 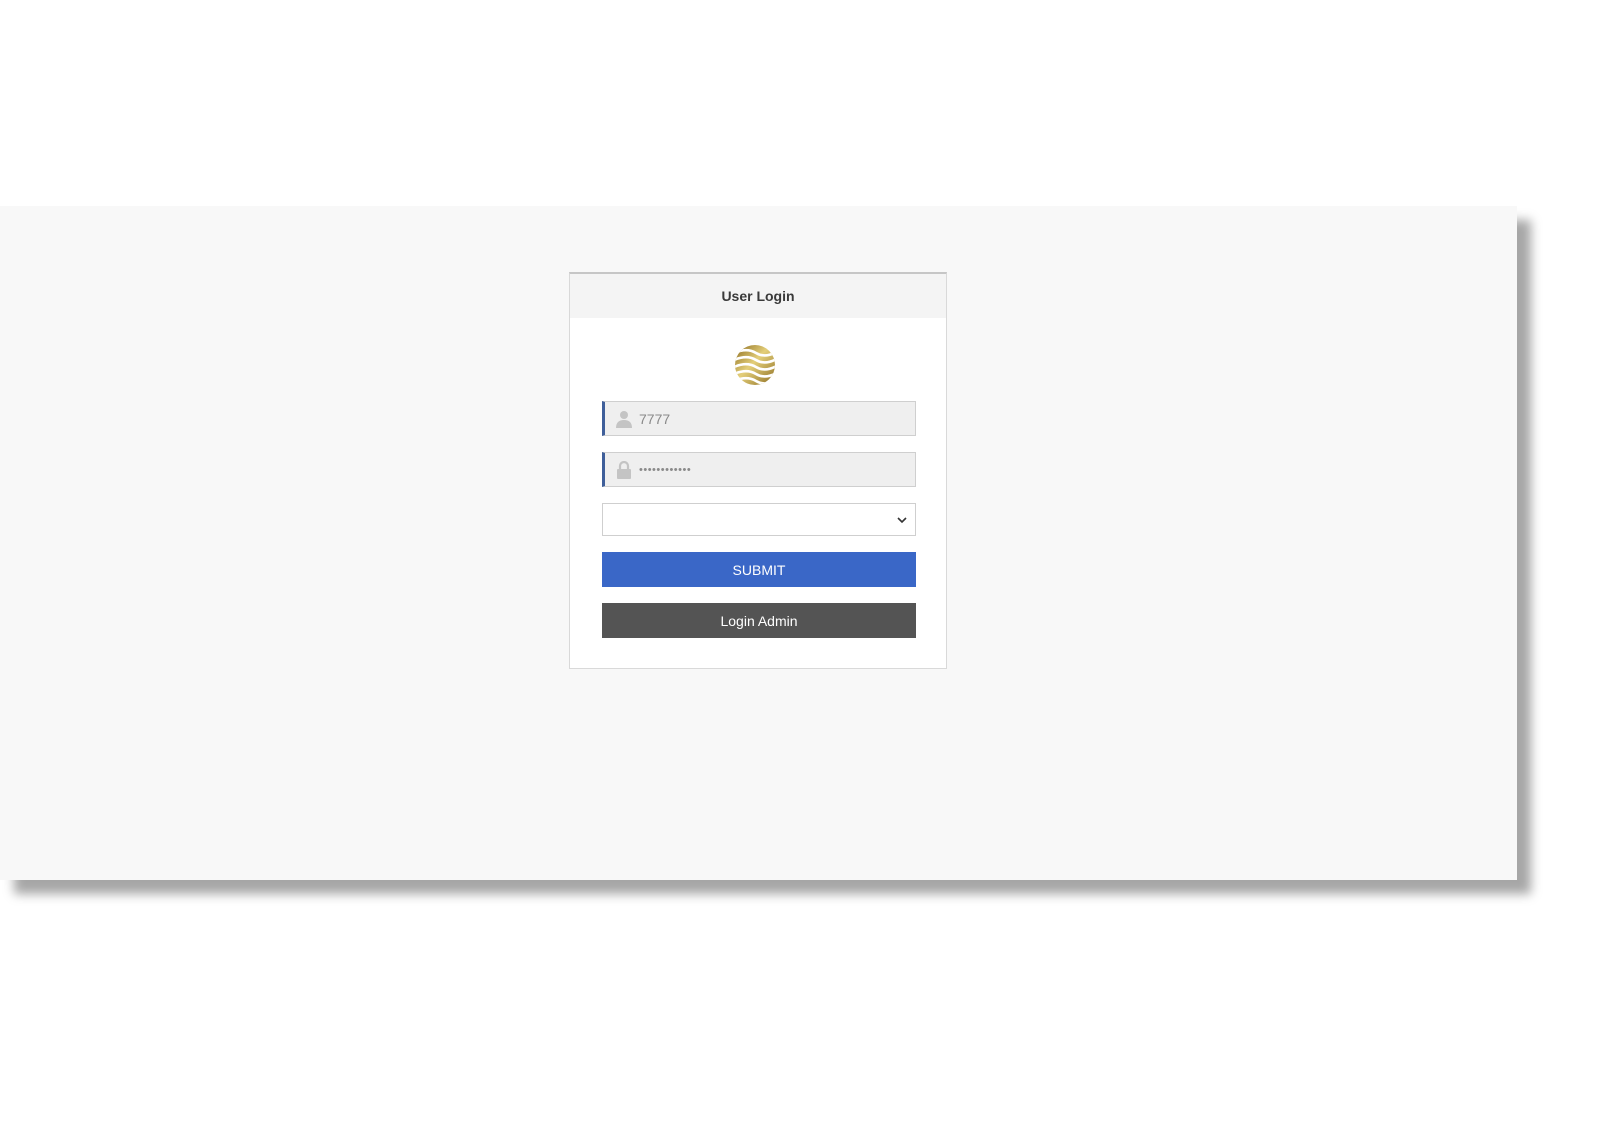 I want to click on password-input: ••••••••••••, so click(x=665, y=470).